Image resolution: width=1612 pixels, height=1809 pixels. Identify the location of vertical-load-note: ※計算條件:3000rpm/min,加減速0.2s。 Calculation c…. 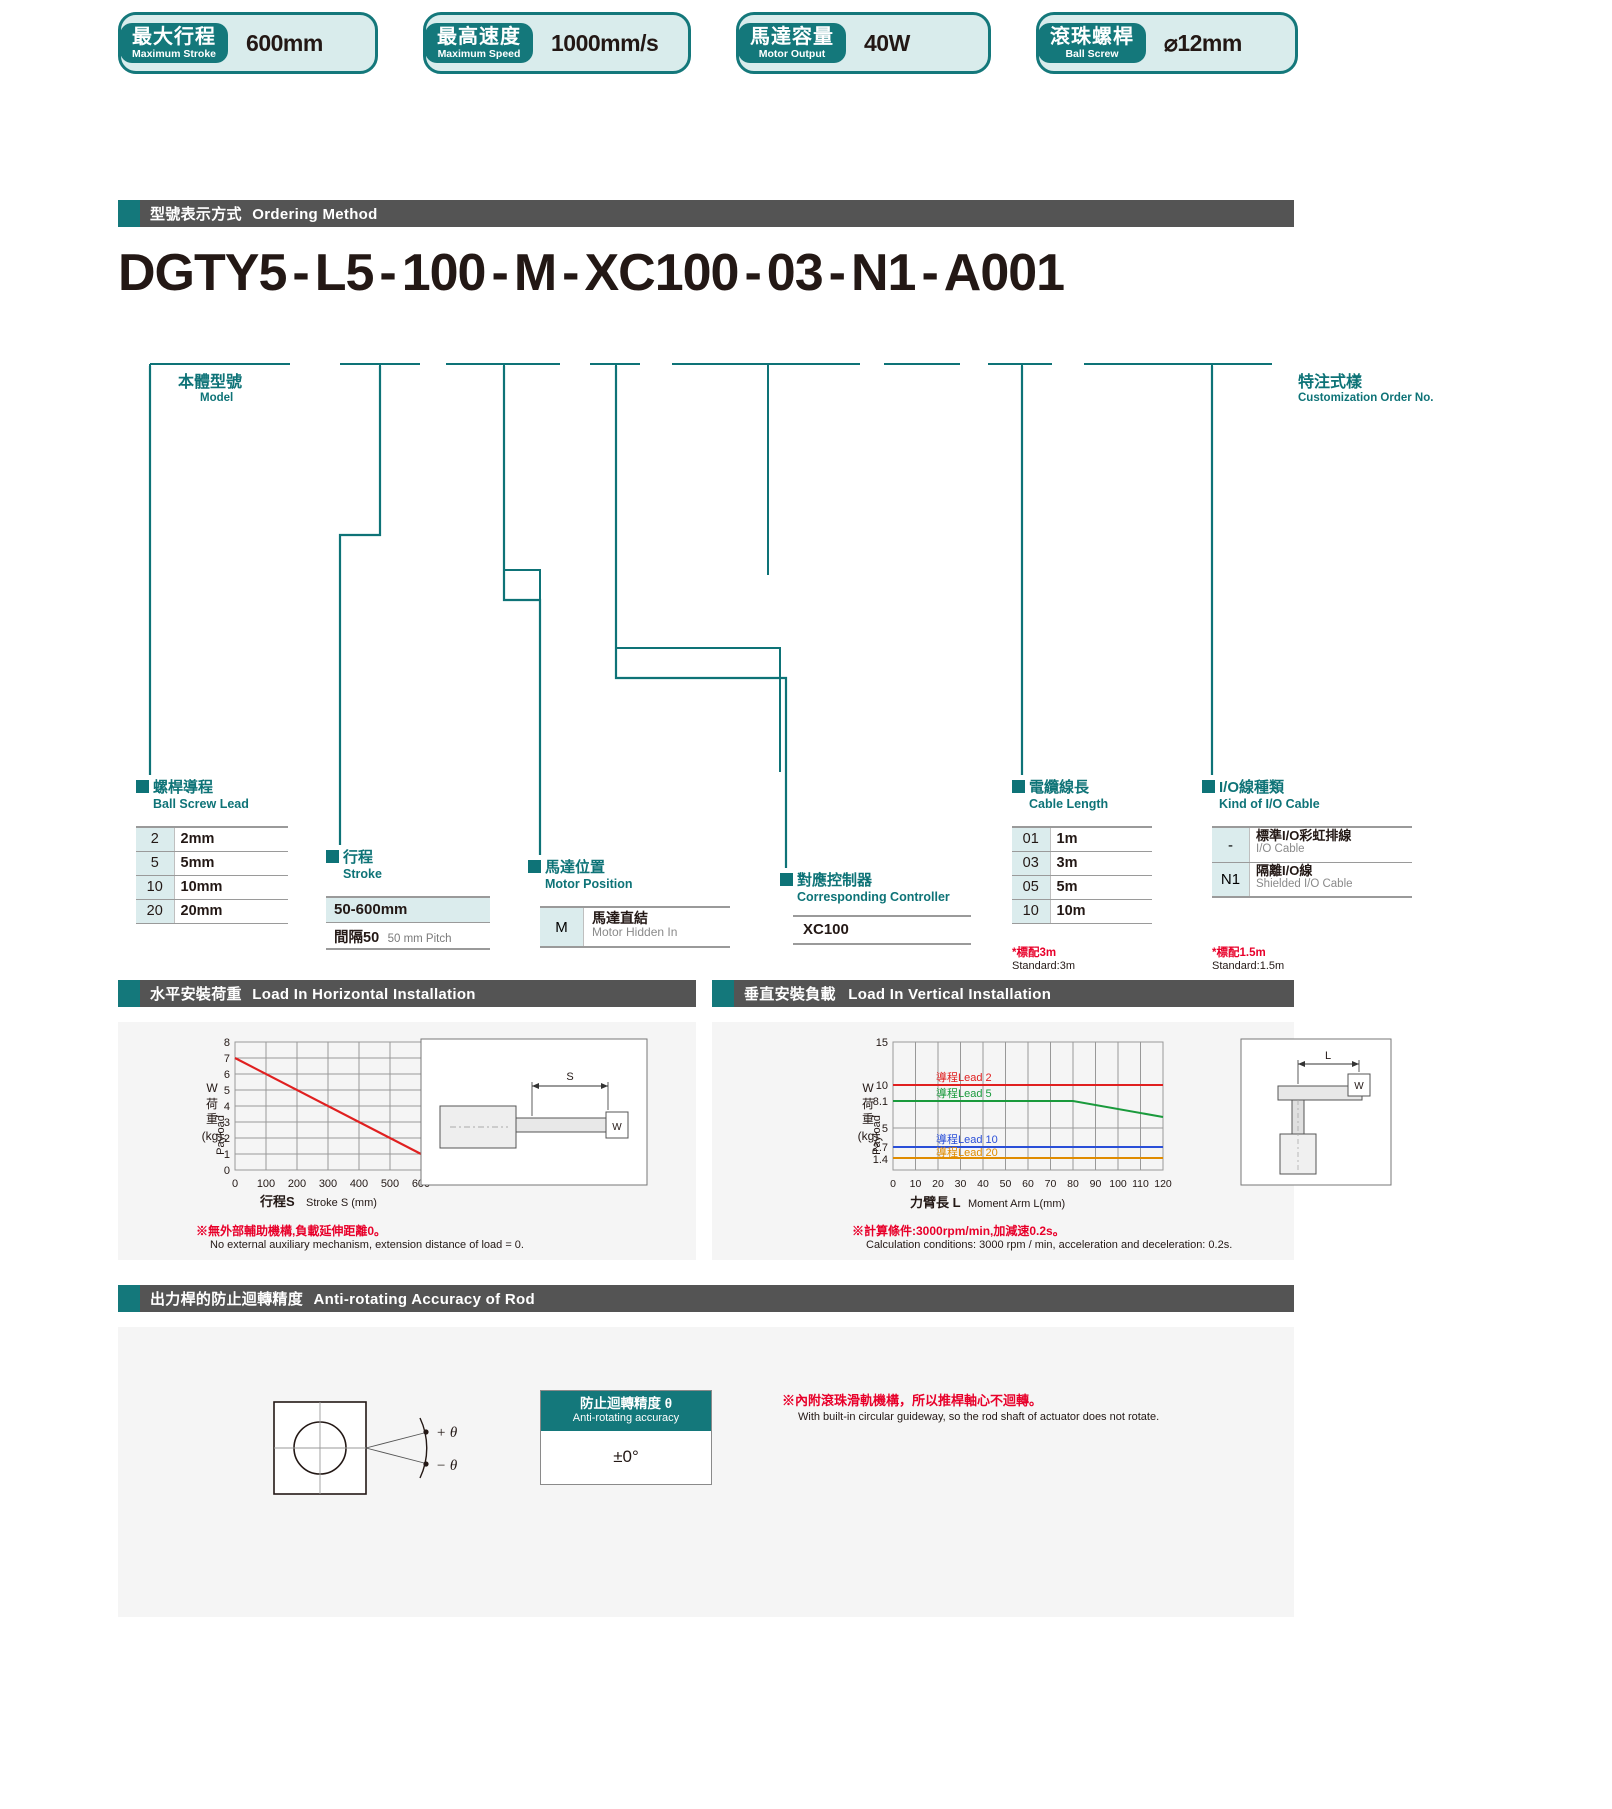
(1042, 1236).